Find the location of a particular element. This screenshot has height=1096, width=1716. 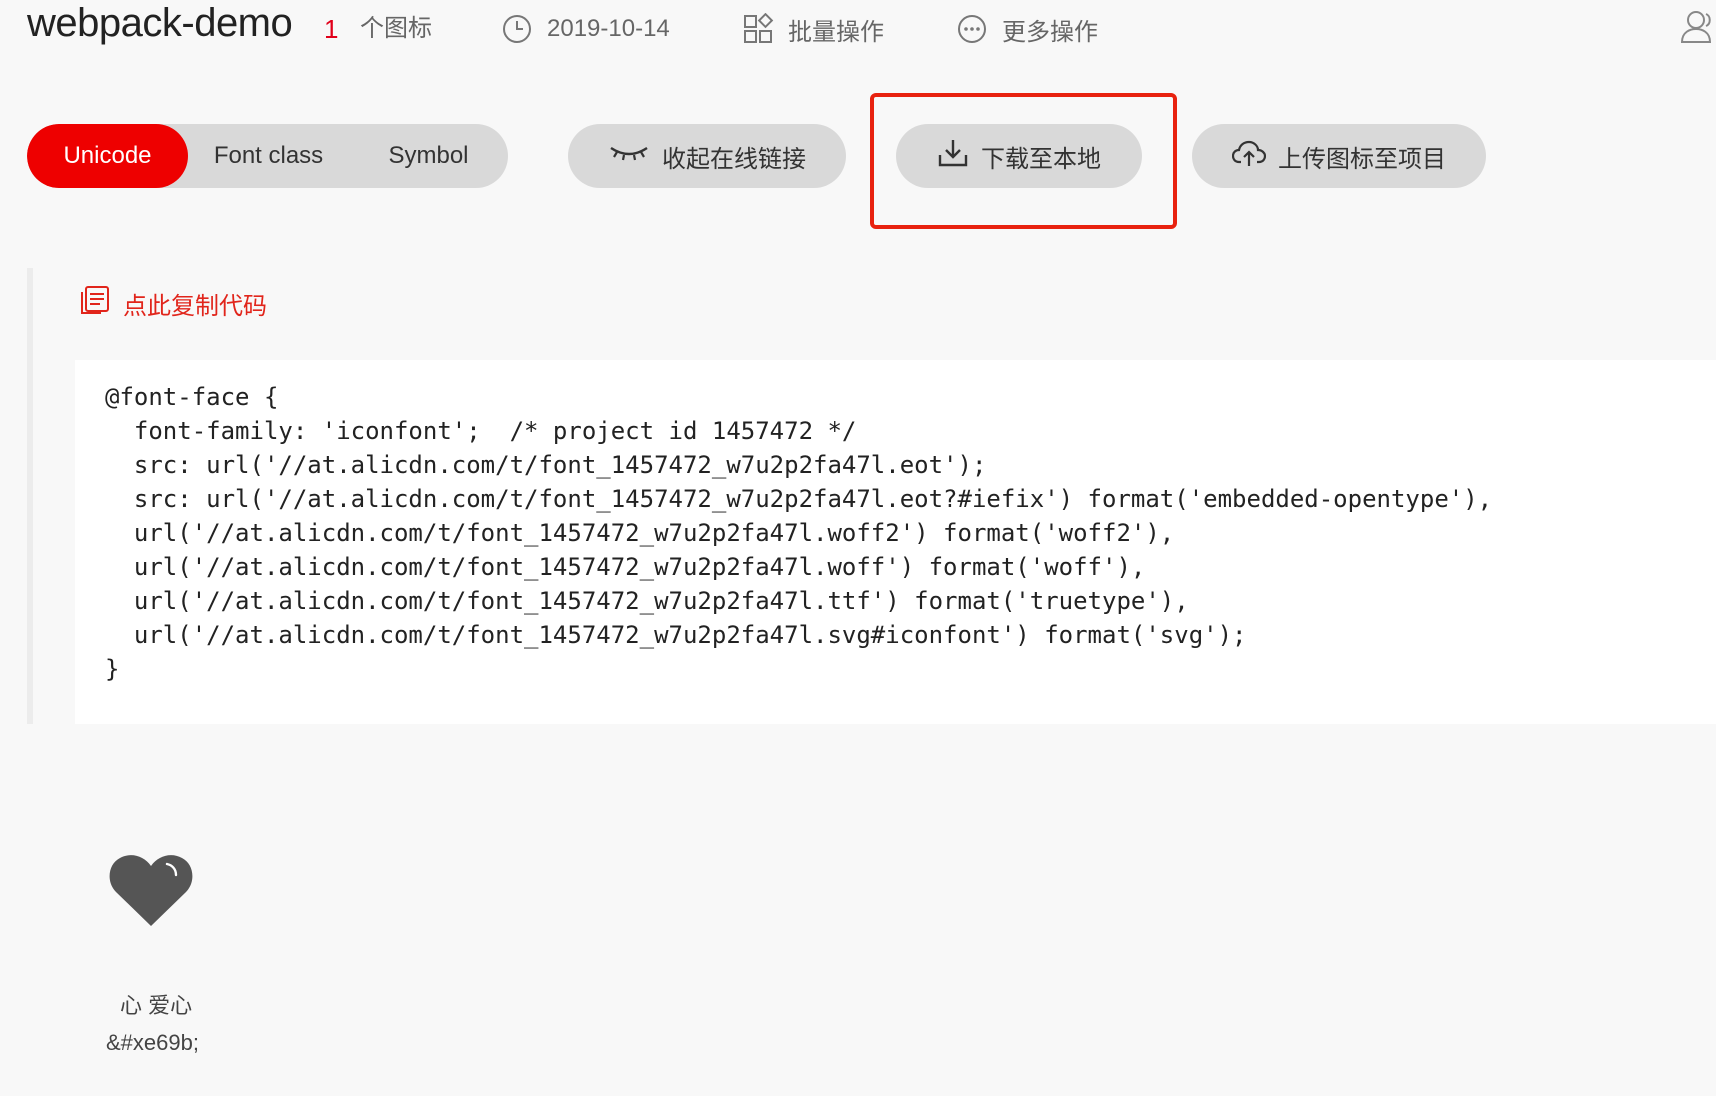

created-date: 2019-10-14 is located at coordinates (585, 29).